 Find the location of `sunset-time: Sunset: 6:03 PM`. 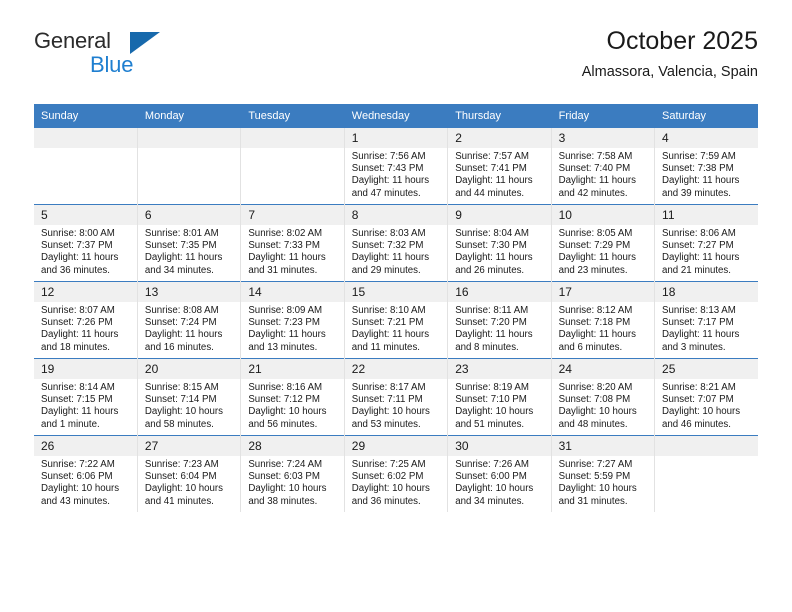

sunset-time: Sunset: 6:03 PM is located at coordinates (284, 477).